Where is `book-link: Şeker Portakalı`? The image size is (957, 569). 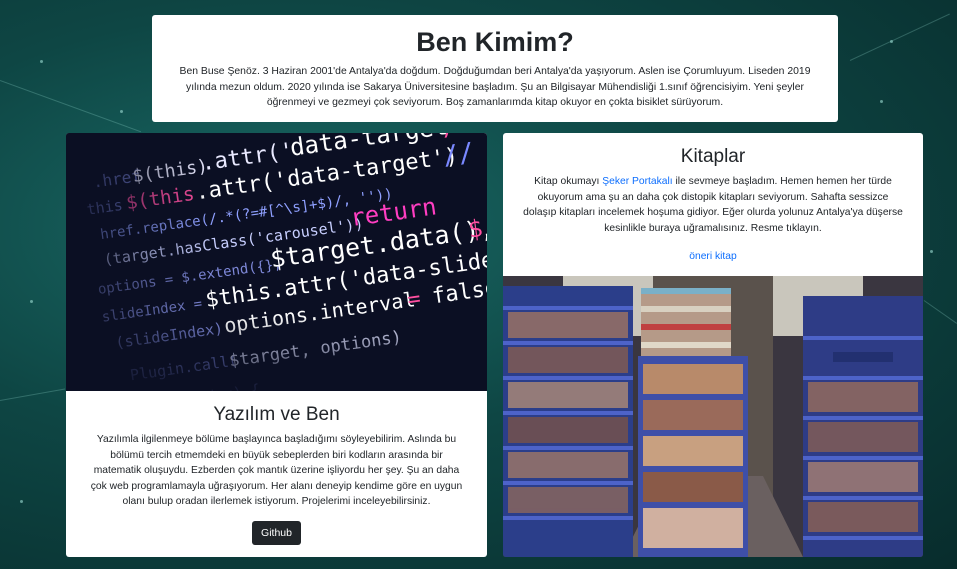 book-link: Şeker Portakalı is located at coordinates (637, 181).